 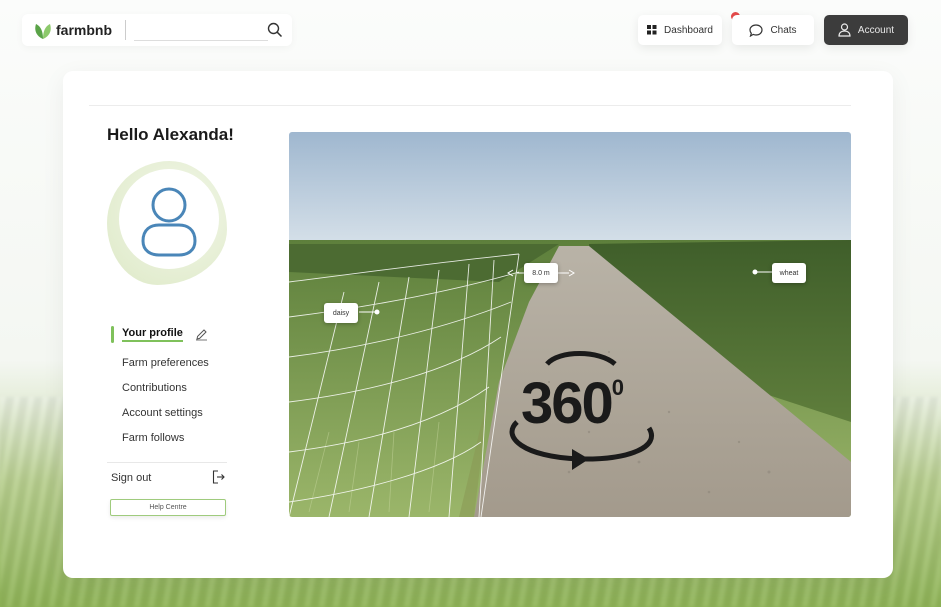 What do you see at coordinates (844, 30) in the screenshot?
I see `user-icon` at bounding box center [844, 30].